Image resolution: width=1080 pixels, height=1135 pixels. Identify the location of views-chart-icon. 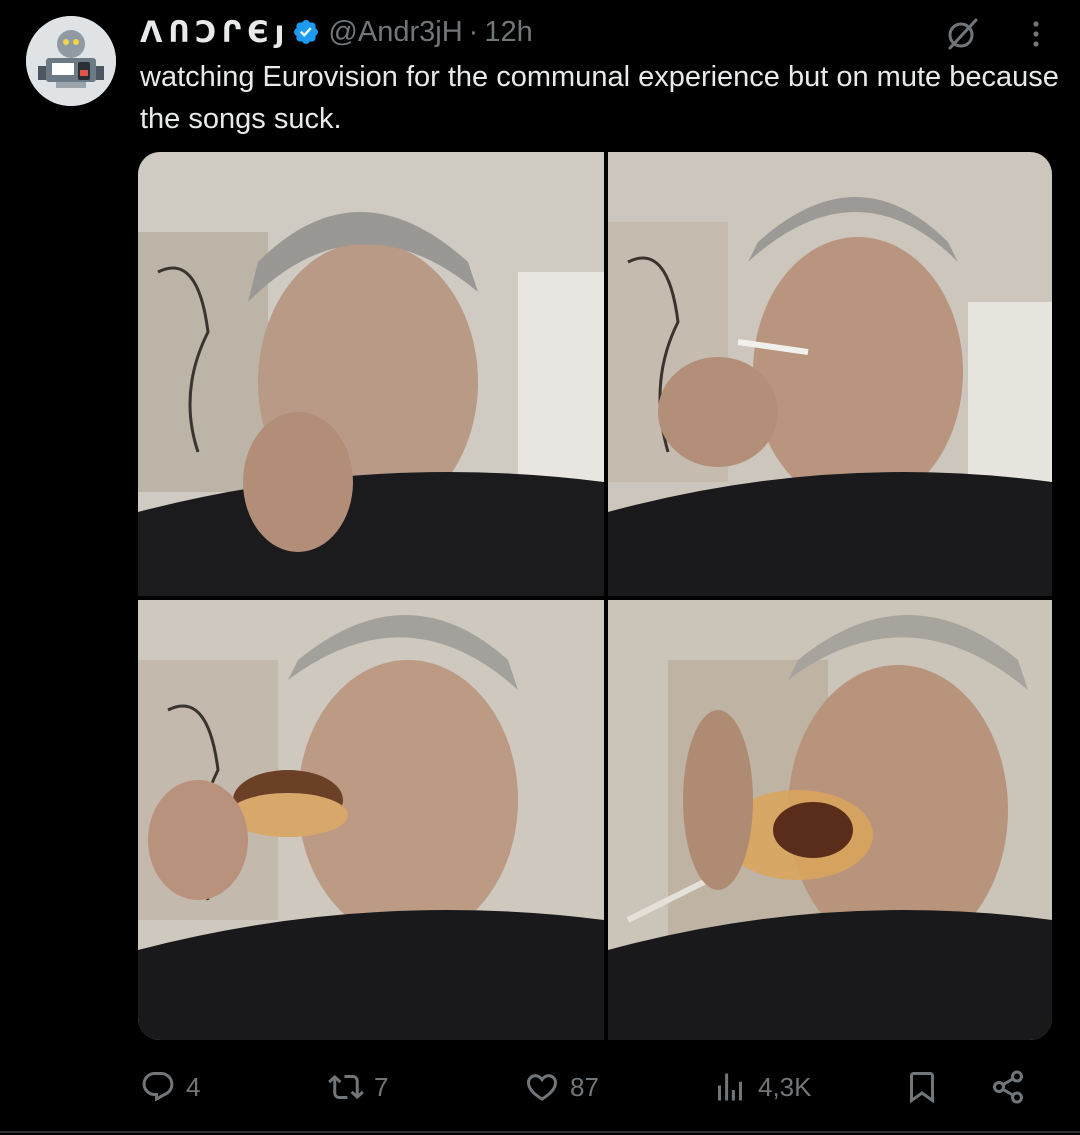
(730, 1087).